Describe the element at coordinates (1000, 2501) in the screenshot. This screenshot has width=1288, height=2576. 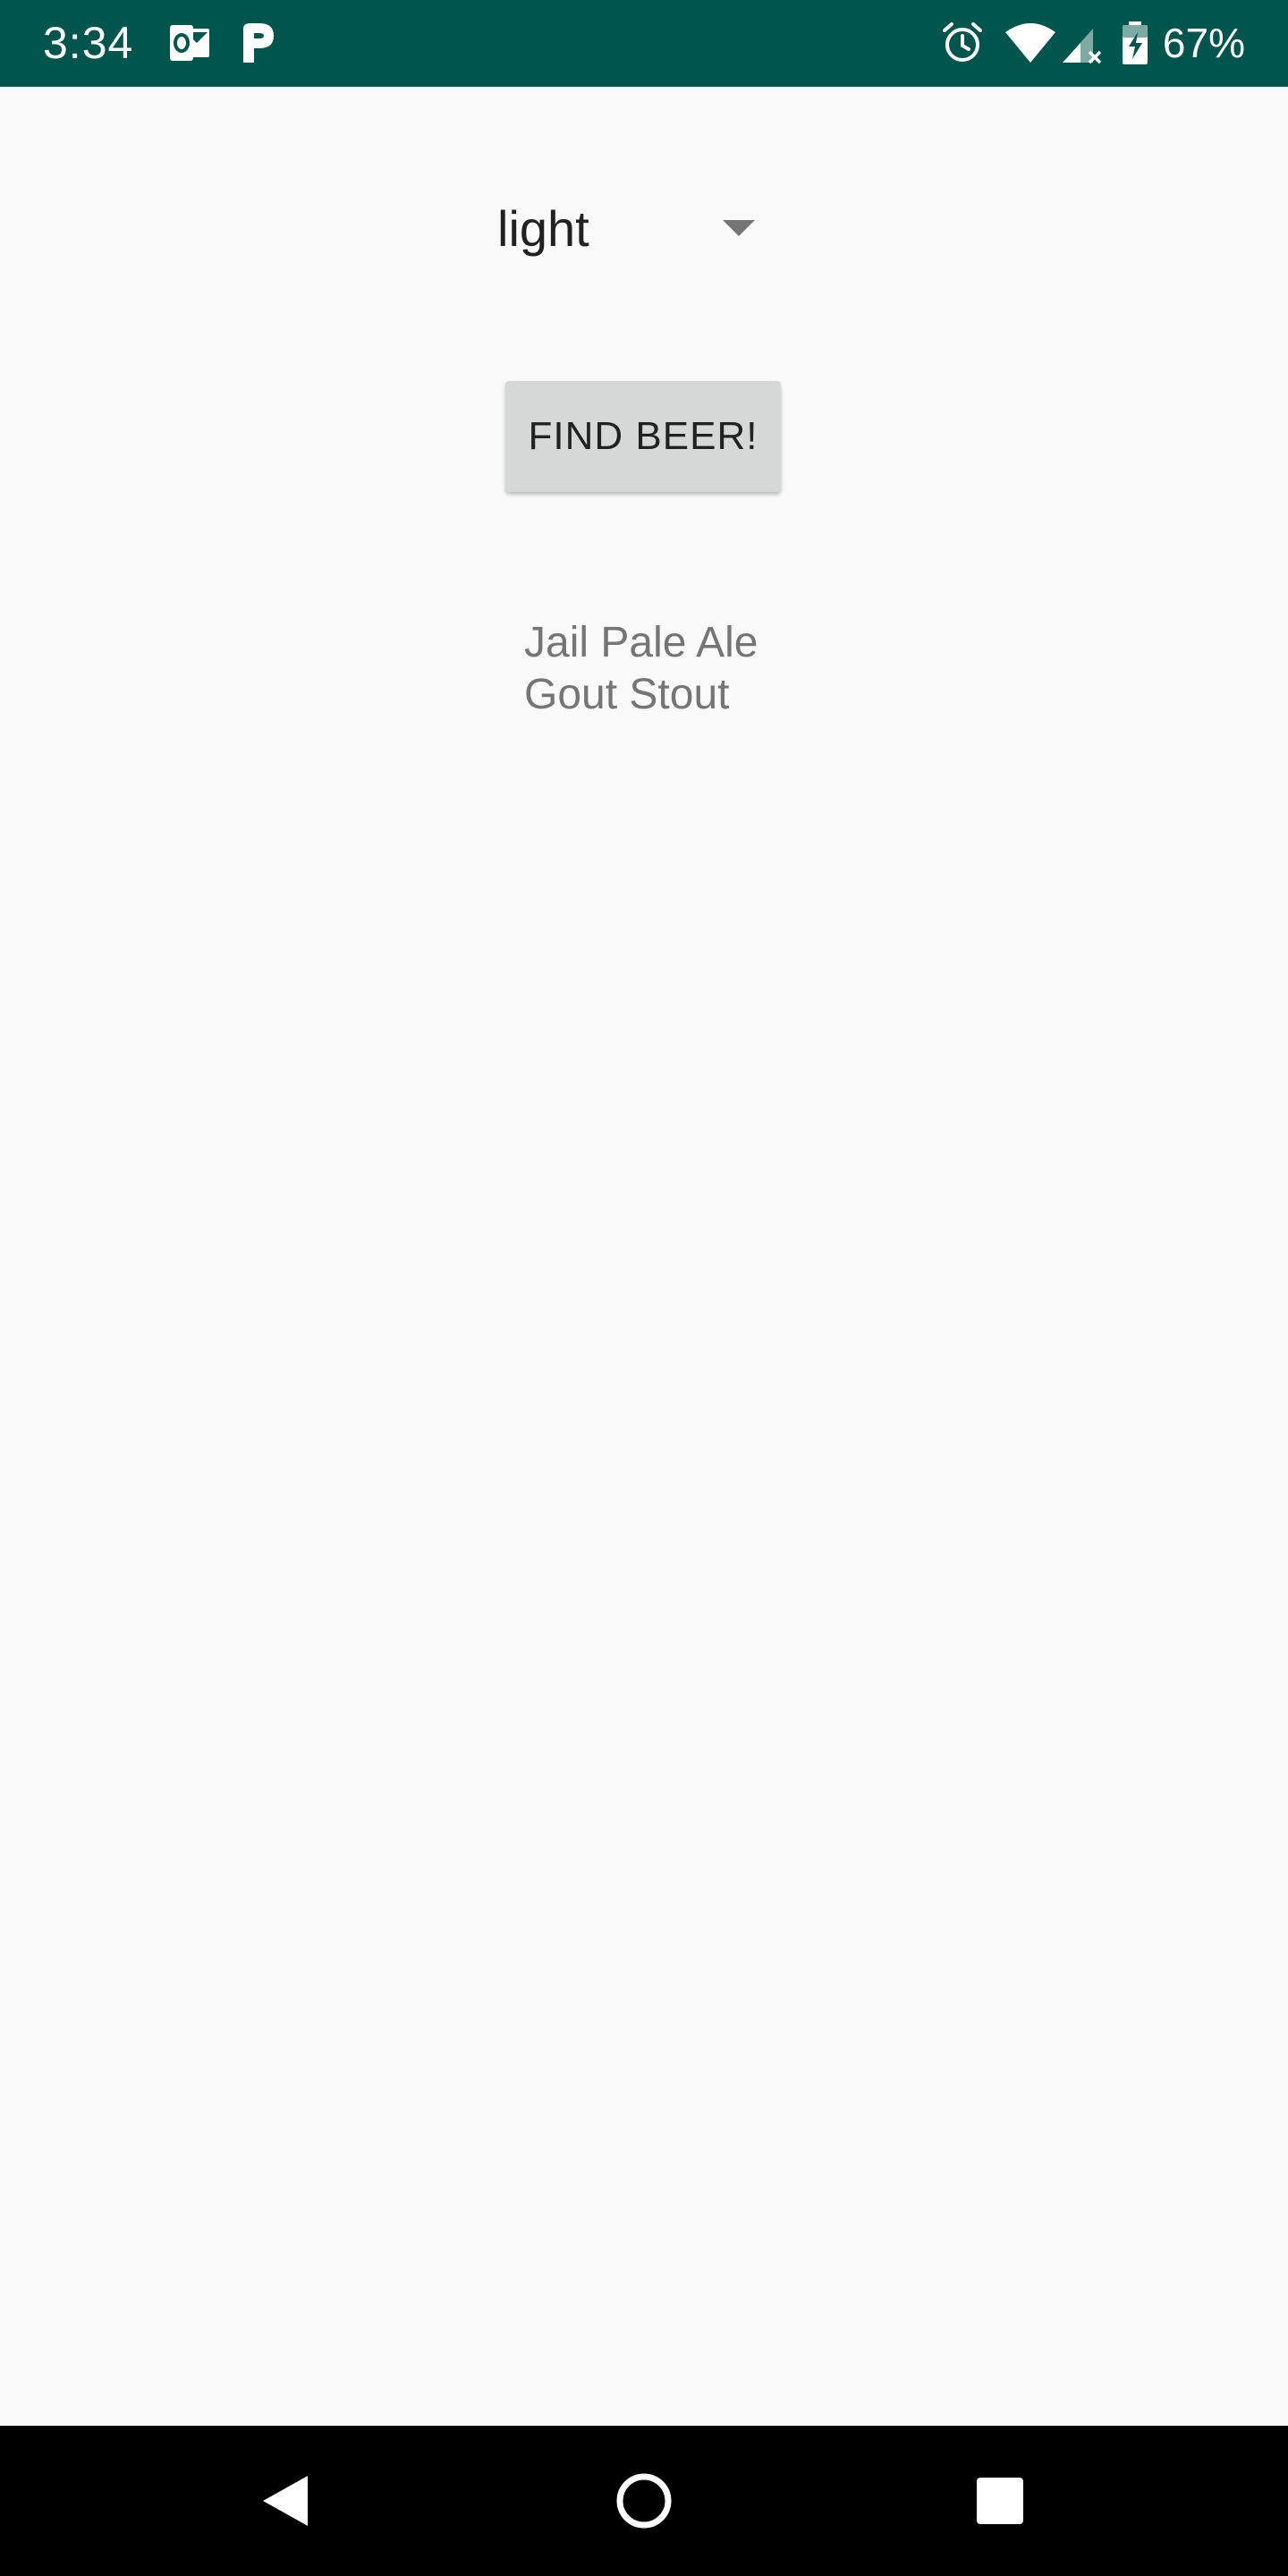
I see `recents-icon` at that location.